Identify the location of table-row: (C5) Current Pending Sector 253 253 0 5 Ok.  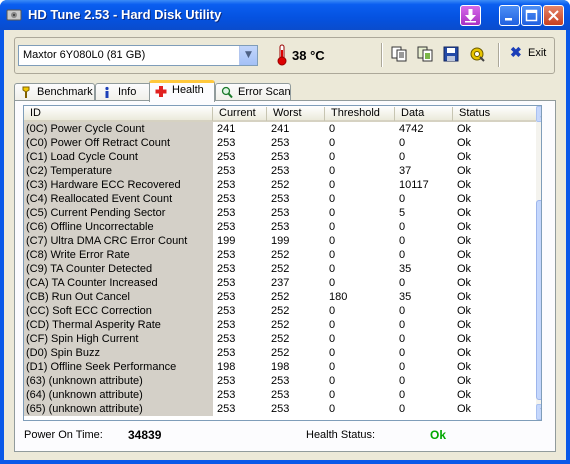
(280, 213).